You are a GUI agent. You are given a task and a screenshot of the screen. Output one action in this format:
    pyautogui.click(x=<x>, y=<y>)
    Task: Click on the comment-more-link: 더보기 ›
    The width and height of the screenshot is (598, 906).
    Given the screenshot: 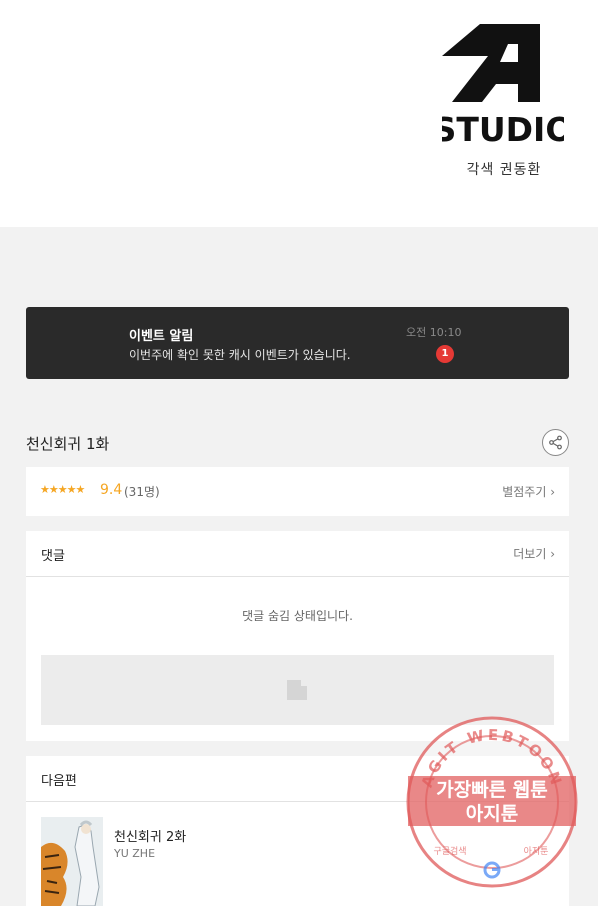 What is the action you would take?
    pyautogui.click(x=534, y=553)
    